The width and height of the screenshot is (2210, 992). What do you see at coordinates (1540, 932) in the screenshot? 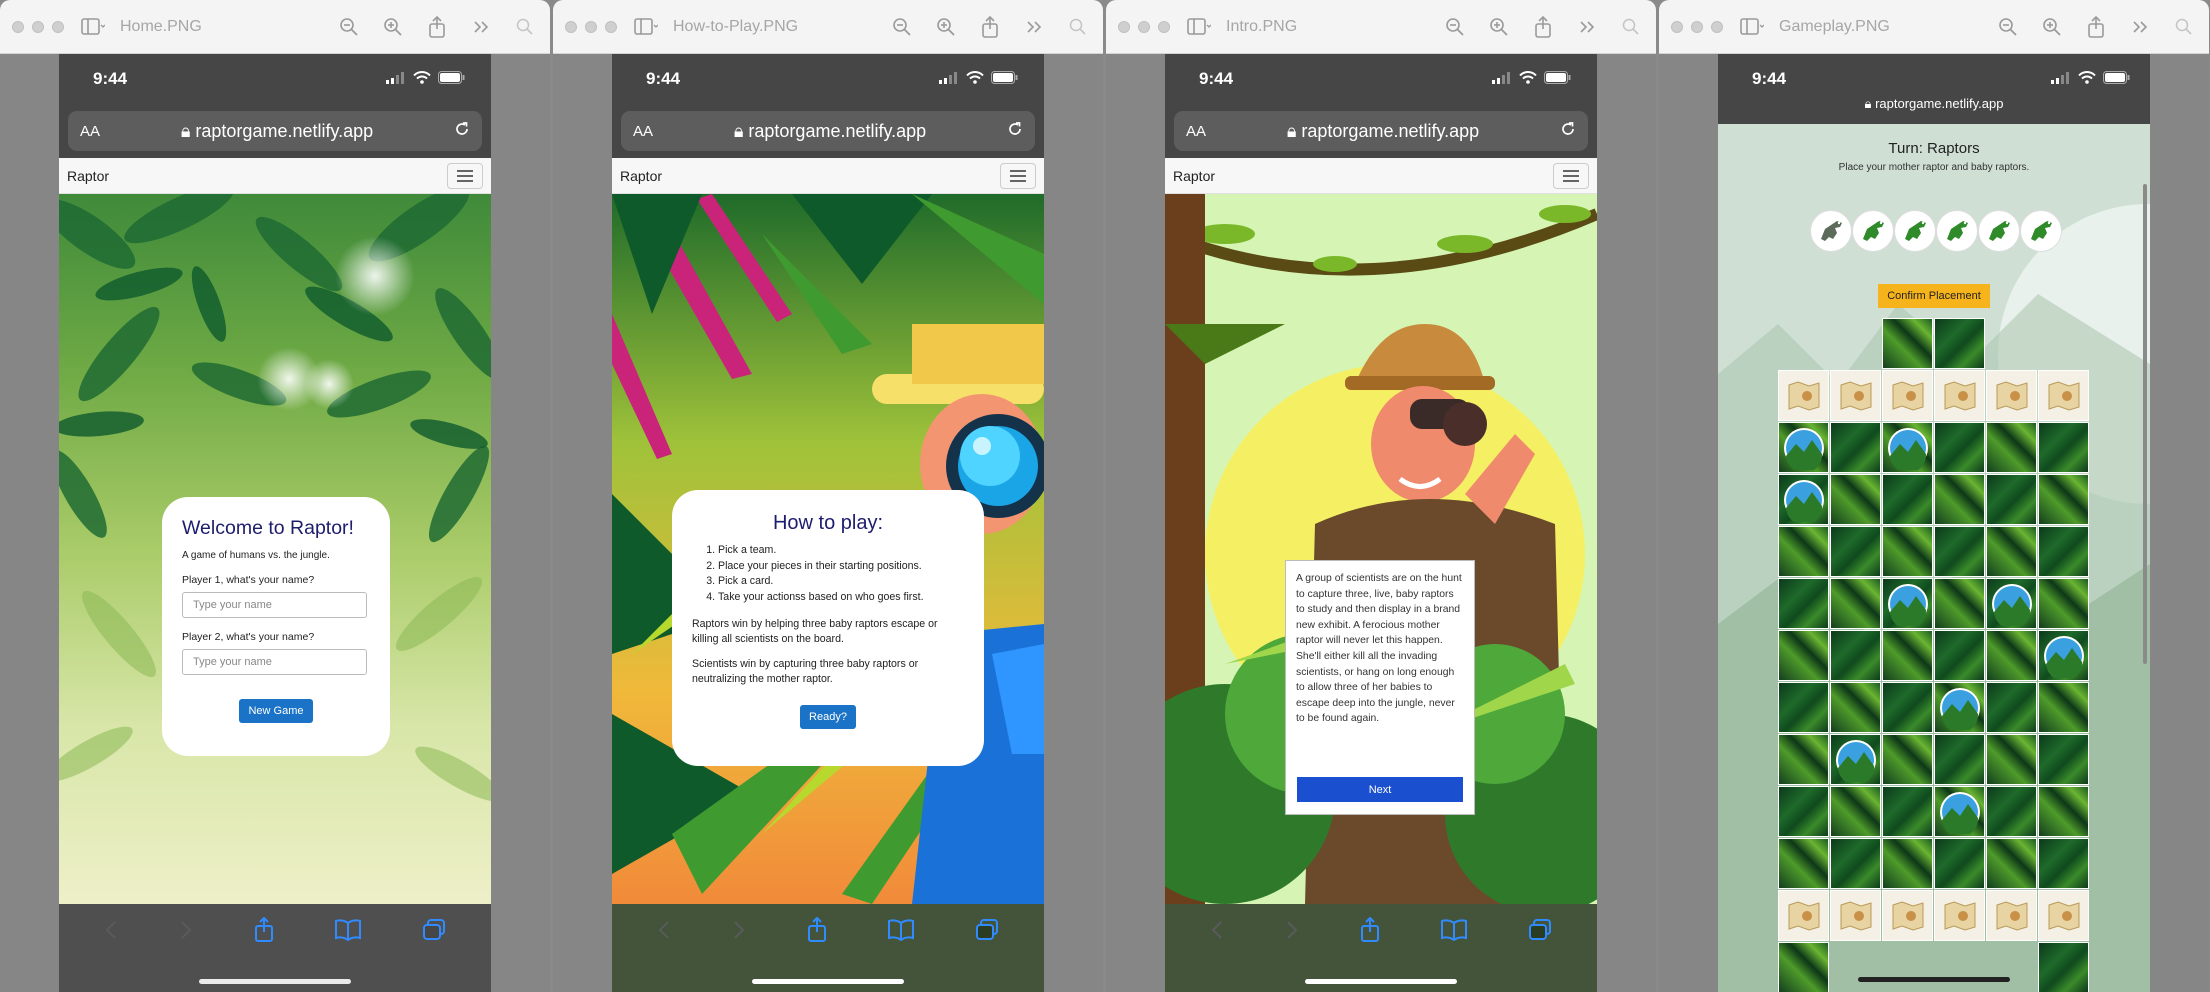
I see `tabs-icon` at bounding box center [1540, 932].